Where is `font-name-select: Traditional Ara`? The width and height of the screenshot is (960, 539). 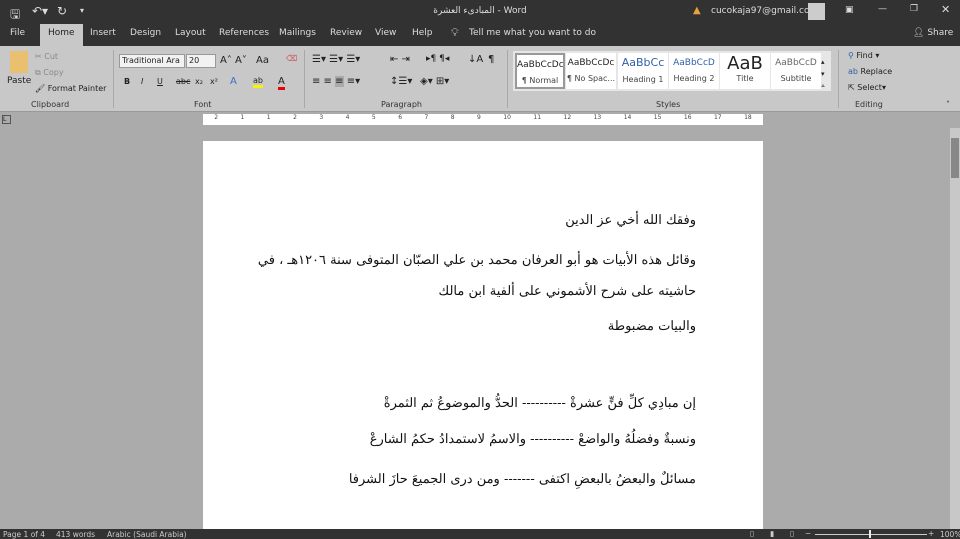
font-name-select: Traditional Ara is located at coordinates (152, 61).